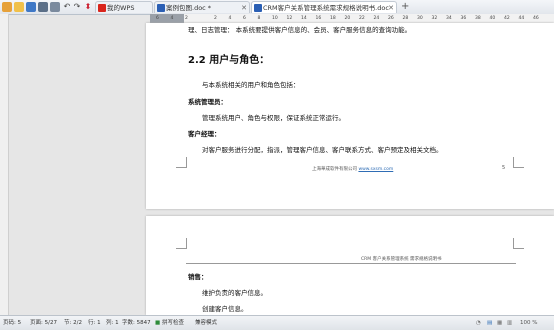 This screenshot has height=330, width=554. Describe the element at coordinates (300, 30) in the screenshot. I see `body-text-line: 理、日志管理： 本系统要提供客户信息的、会员、客户服务信息的查询功能。` at that location.